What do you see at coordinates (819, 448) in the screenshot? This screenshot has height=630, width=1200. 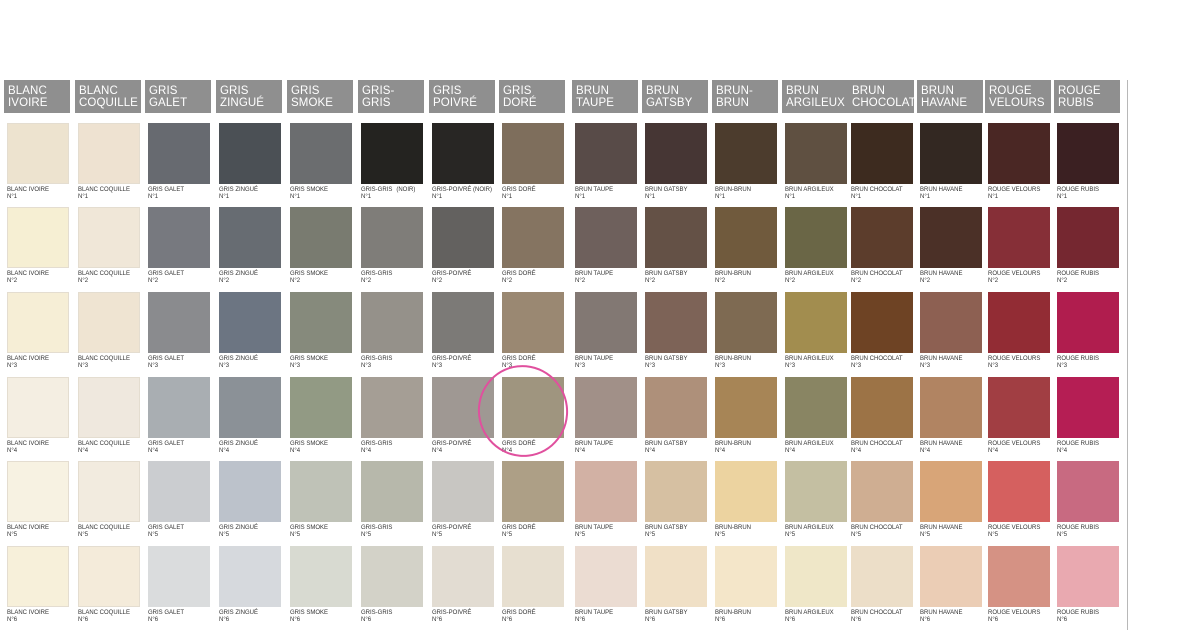 I see `swatch-label: BRUN ARGILEUX N°4` at bounding box center [819, 448].